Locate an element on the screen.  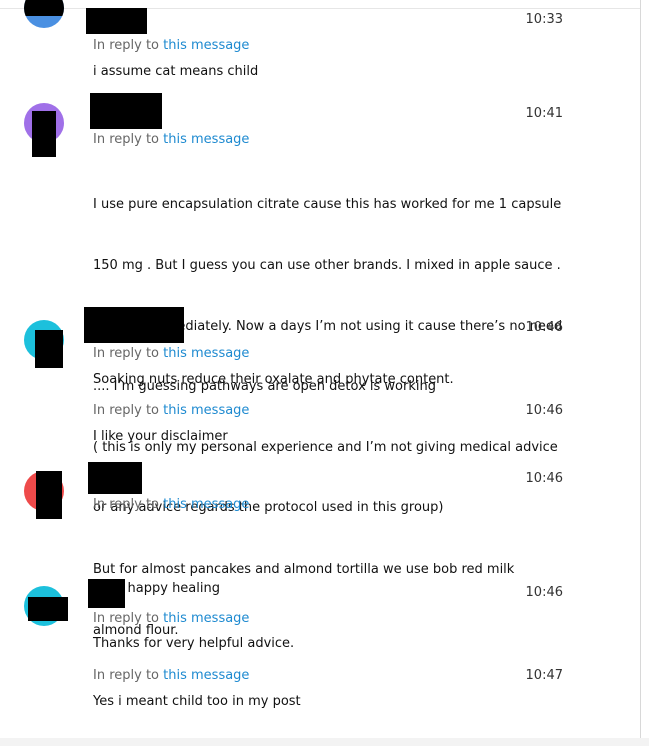
message-timestamp: 10:41 is located at coordinates (544, 113).